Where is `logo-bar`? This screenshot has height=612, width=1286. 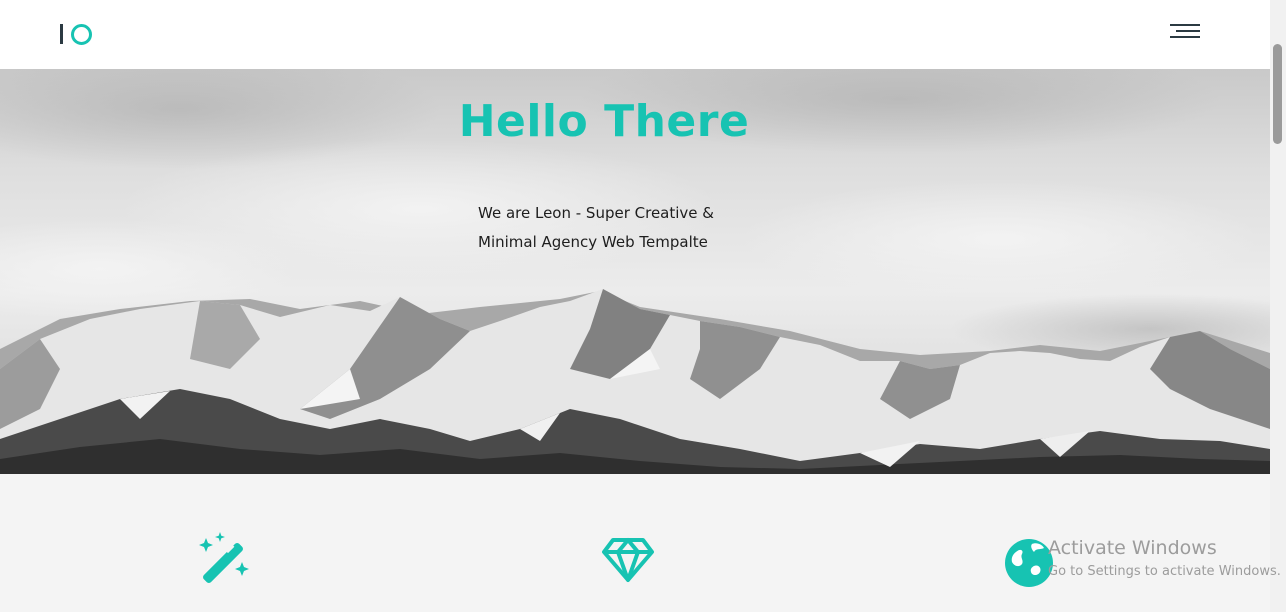 logo-bar is located at coordinates (61, 34).